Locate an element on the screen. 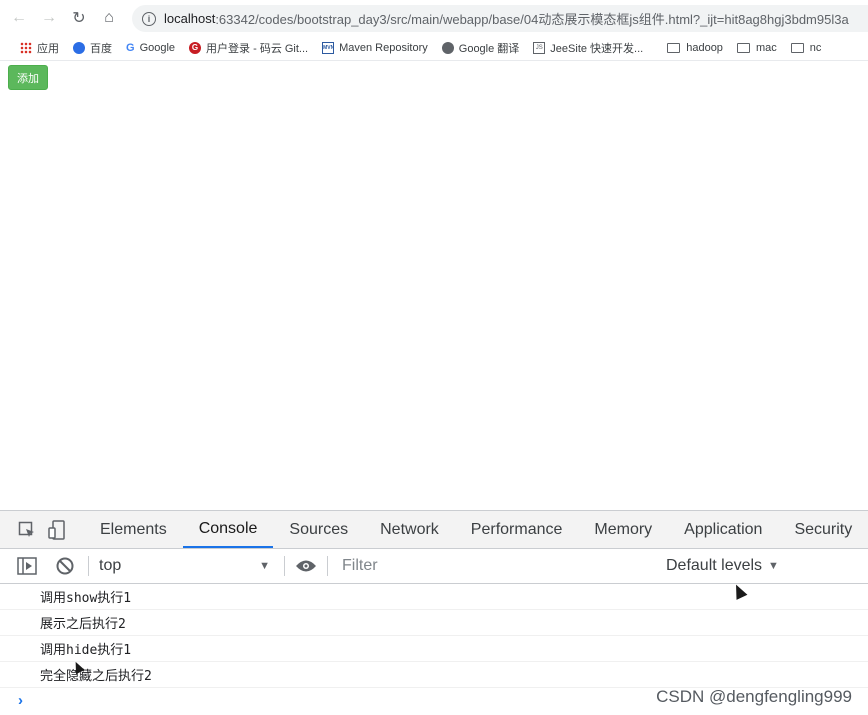 The width and height of the screenshot is (868, 715). url-host: localhost is located at coordinates (190, 18).